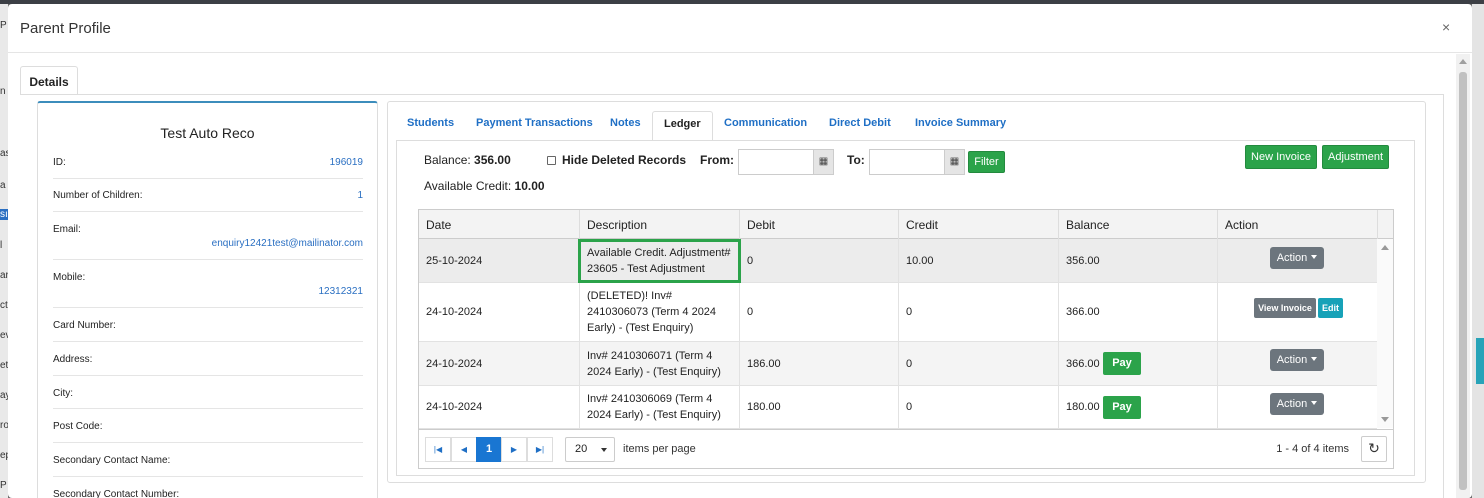 This screenshot has height=498, width=1484. What do you see at coordinates (78, 426) in the screenshot?
I see `field-label: Post Code:` at bounding box center [78, 426].